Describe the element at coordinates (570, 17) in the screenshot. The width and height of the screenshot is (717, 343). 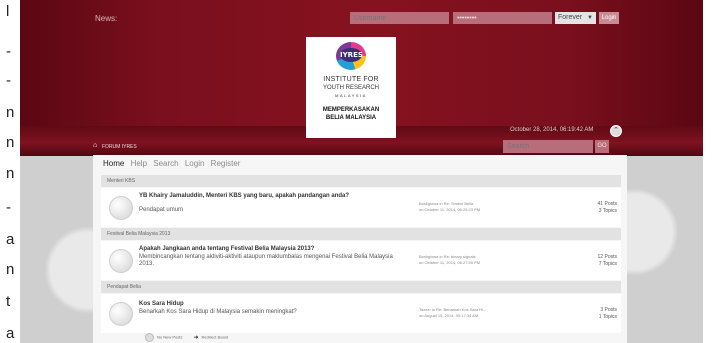
I see `session-length-value: Forever` at that location.